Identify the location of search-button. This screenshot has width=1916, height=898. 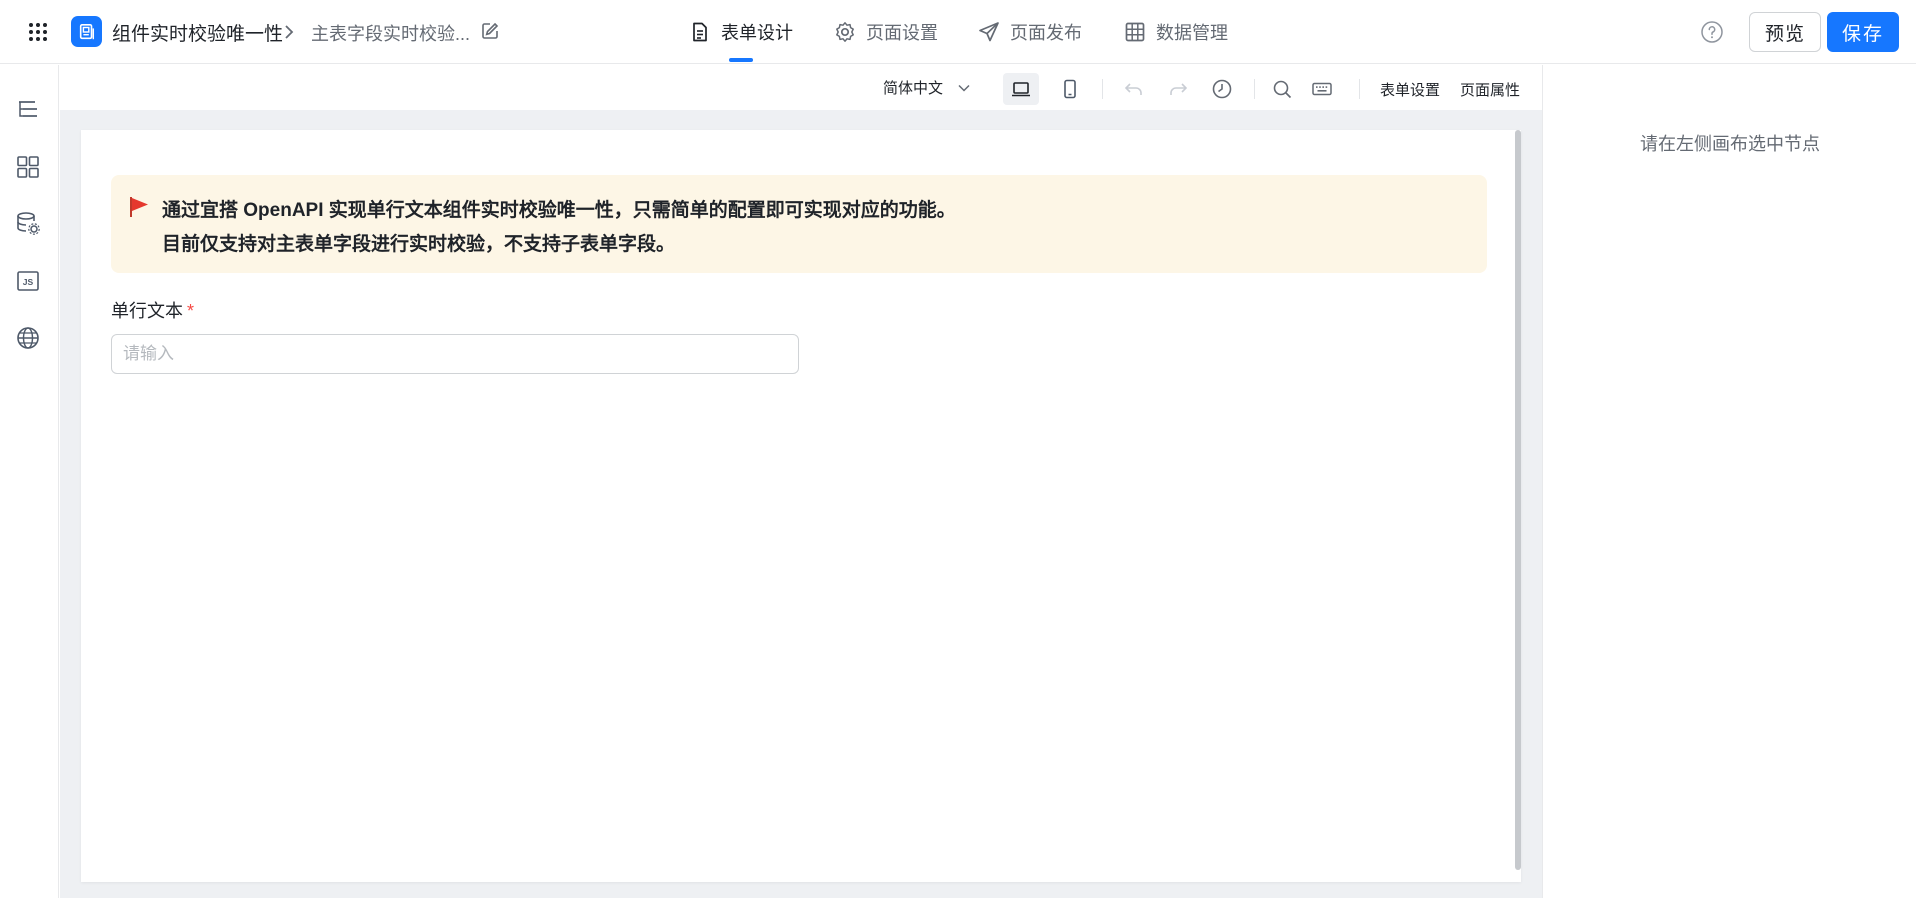
(1282, 89).